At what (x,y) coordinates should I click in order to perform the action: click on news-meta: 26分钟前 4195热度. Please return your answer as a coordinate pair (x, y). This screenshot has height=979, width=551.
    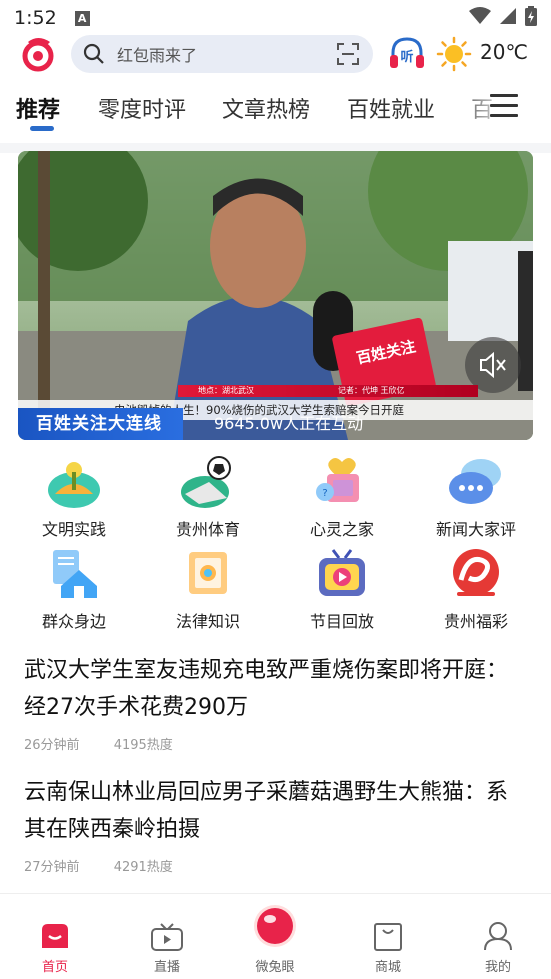
    Looking at the image, I should click on (276, 743).